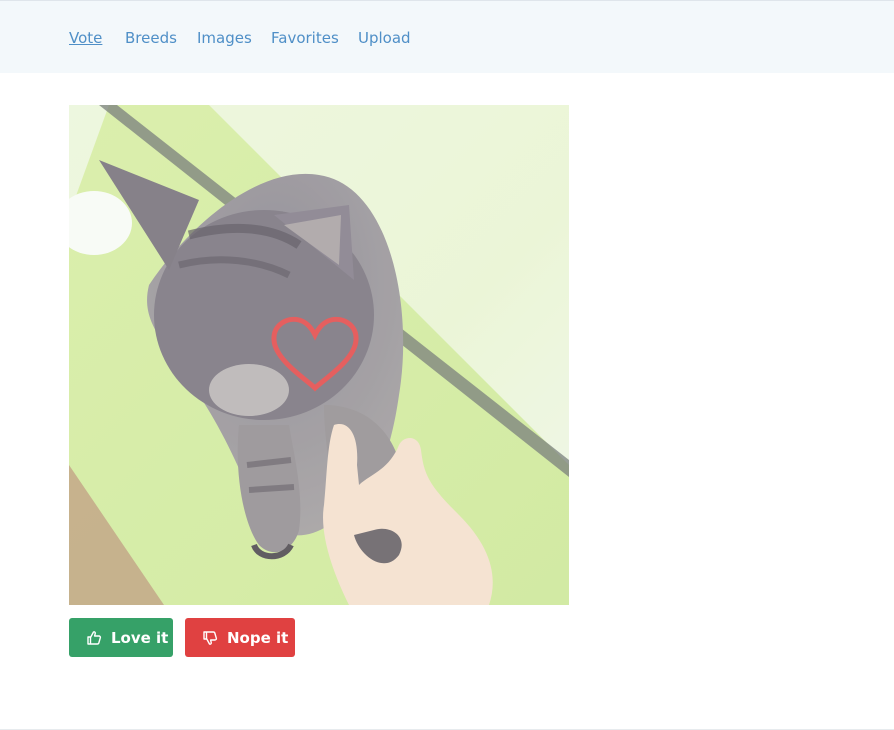  I want to click on love-it-button: Love it, so click(121, 637).